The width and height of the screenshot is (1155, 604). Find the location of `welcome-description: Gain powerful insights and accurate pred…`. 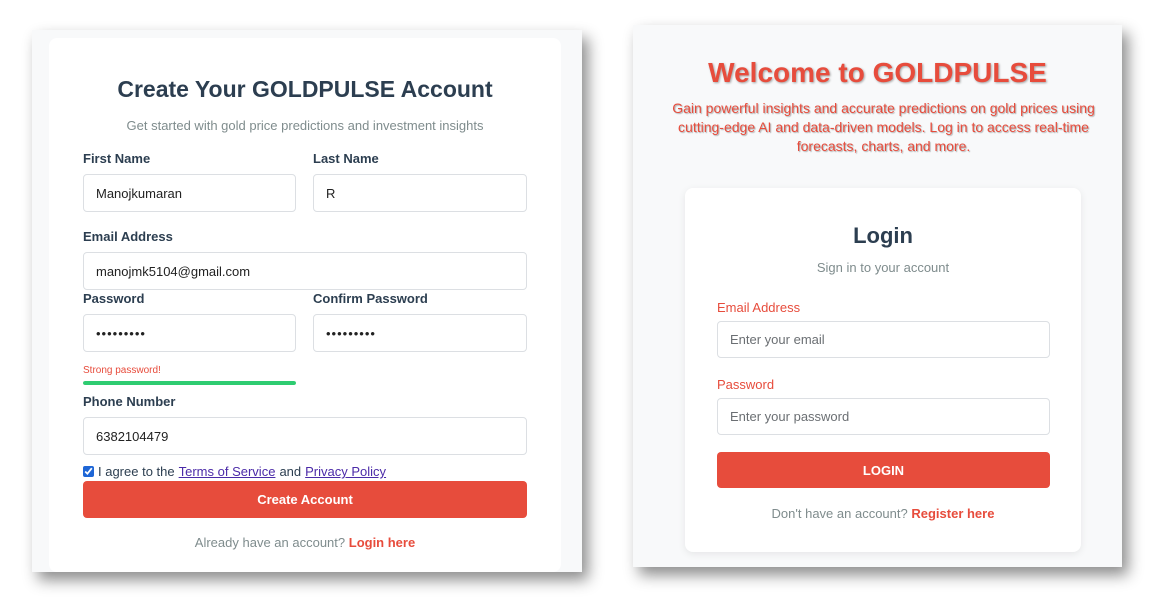

welcome-description: Gain powerful insights and accurate pred… is located at coordinates (883, 127).